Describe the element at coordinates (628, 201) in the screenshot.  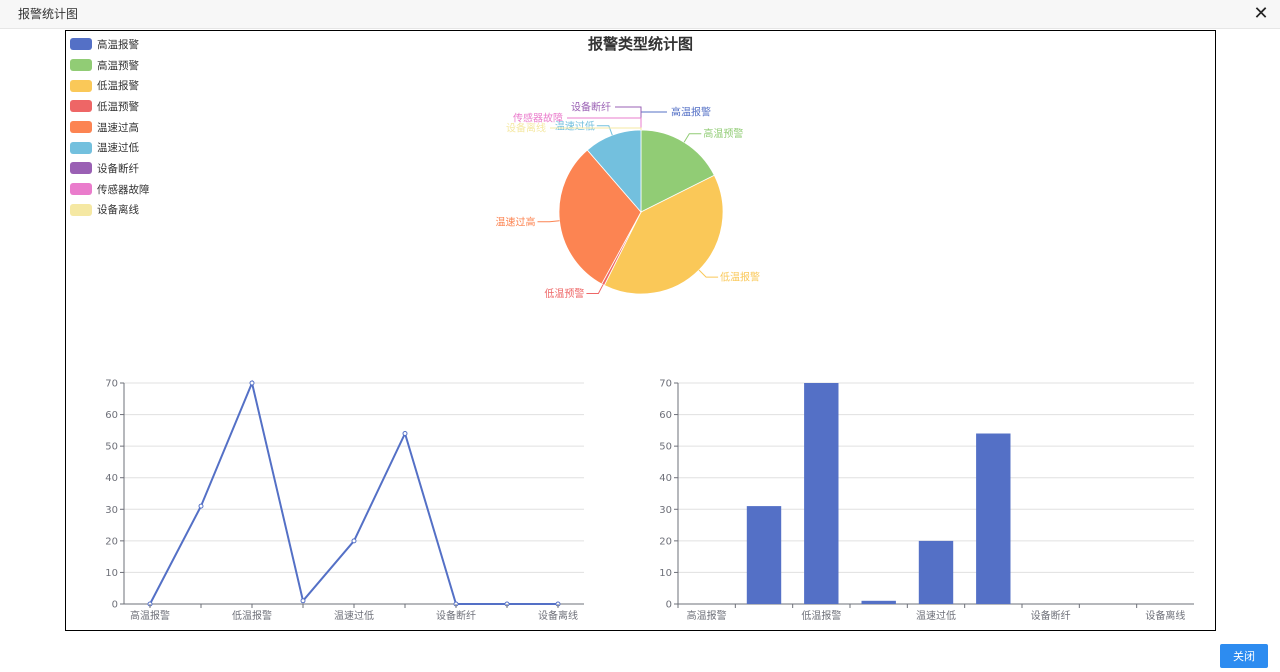
I see `pie-chart: 高温报警高温预警低温报警低温预警温速过高温速过低设备断纤传感器故障设备离线` at that location.